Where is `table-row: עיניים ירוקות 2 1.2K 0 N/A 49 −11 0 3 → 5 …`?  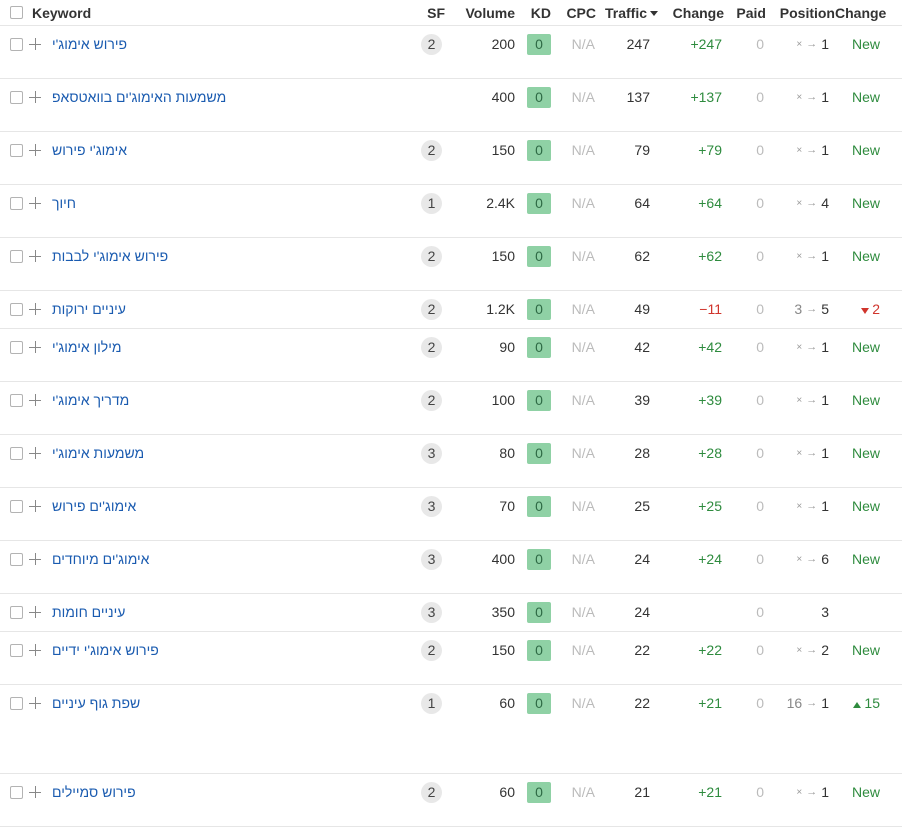
table-row: עיניים ירוקות 2 1.2K 0 N/A 49 −11 0 3 → 5 … is located at coordinates (451, 309).